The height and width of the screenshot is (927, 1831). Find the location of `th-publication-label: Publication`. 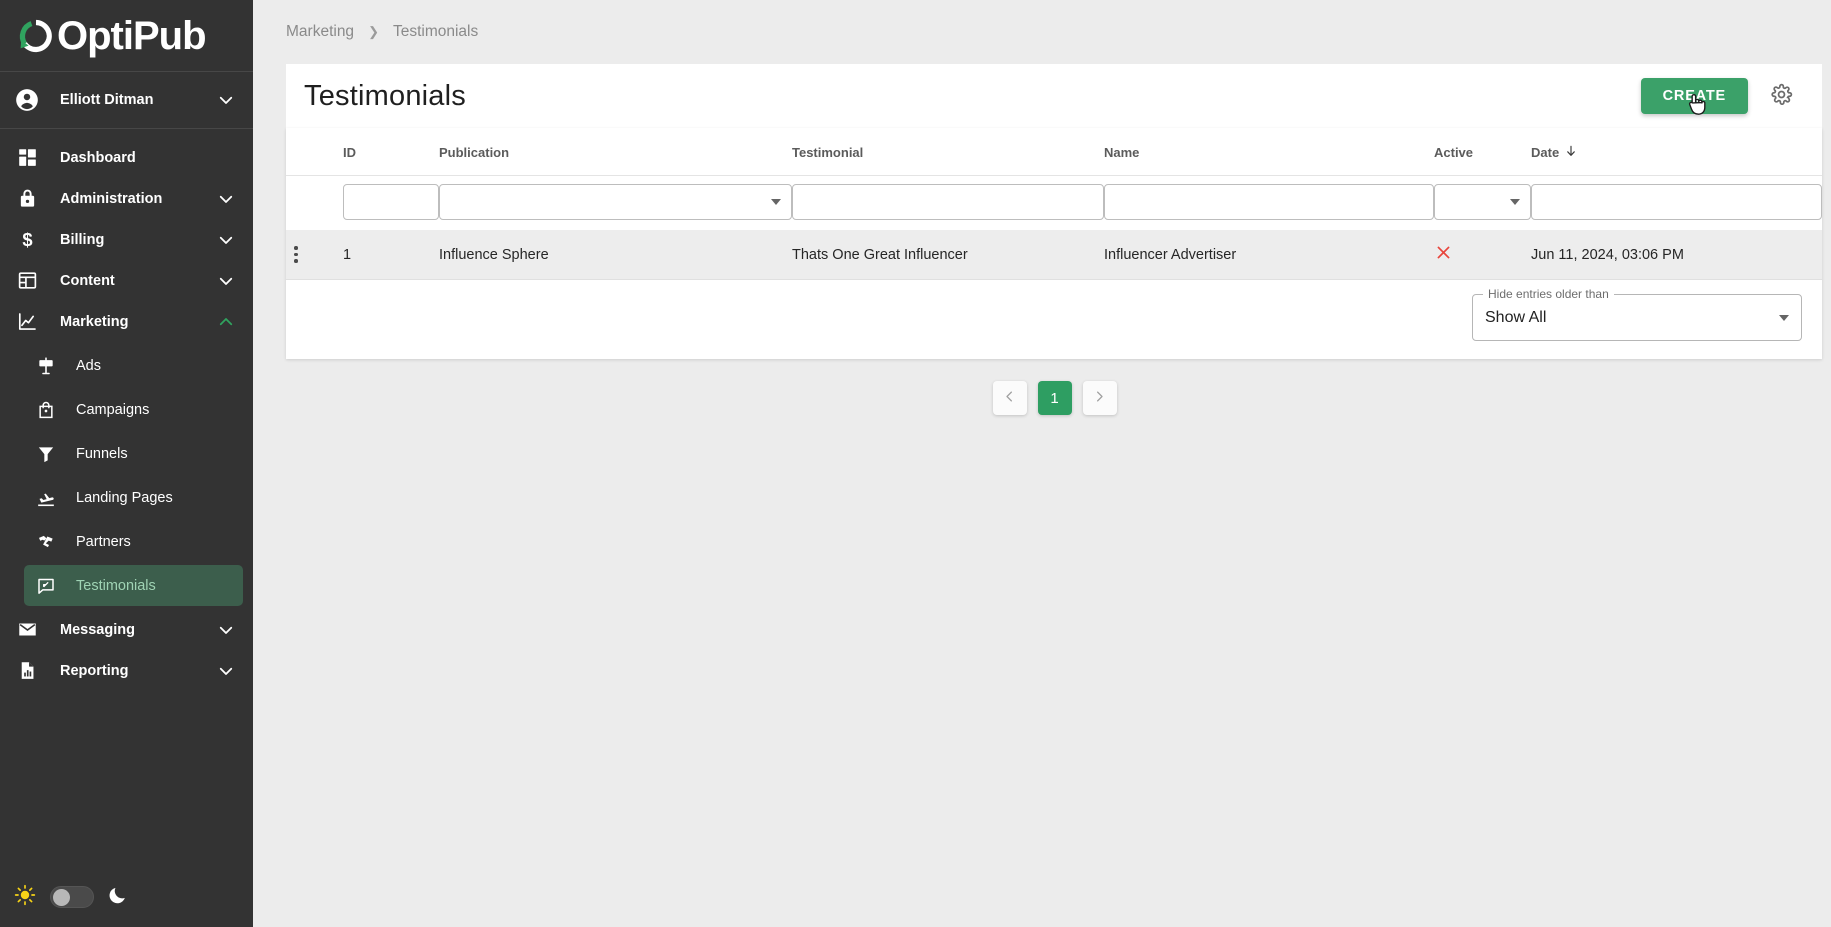

th-publication-label: Publication is located at coordinates (474, 152).